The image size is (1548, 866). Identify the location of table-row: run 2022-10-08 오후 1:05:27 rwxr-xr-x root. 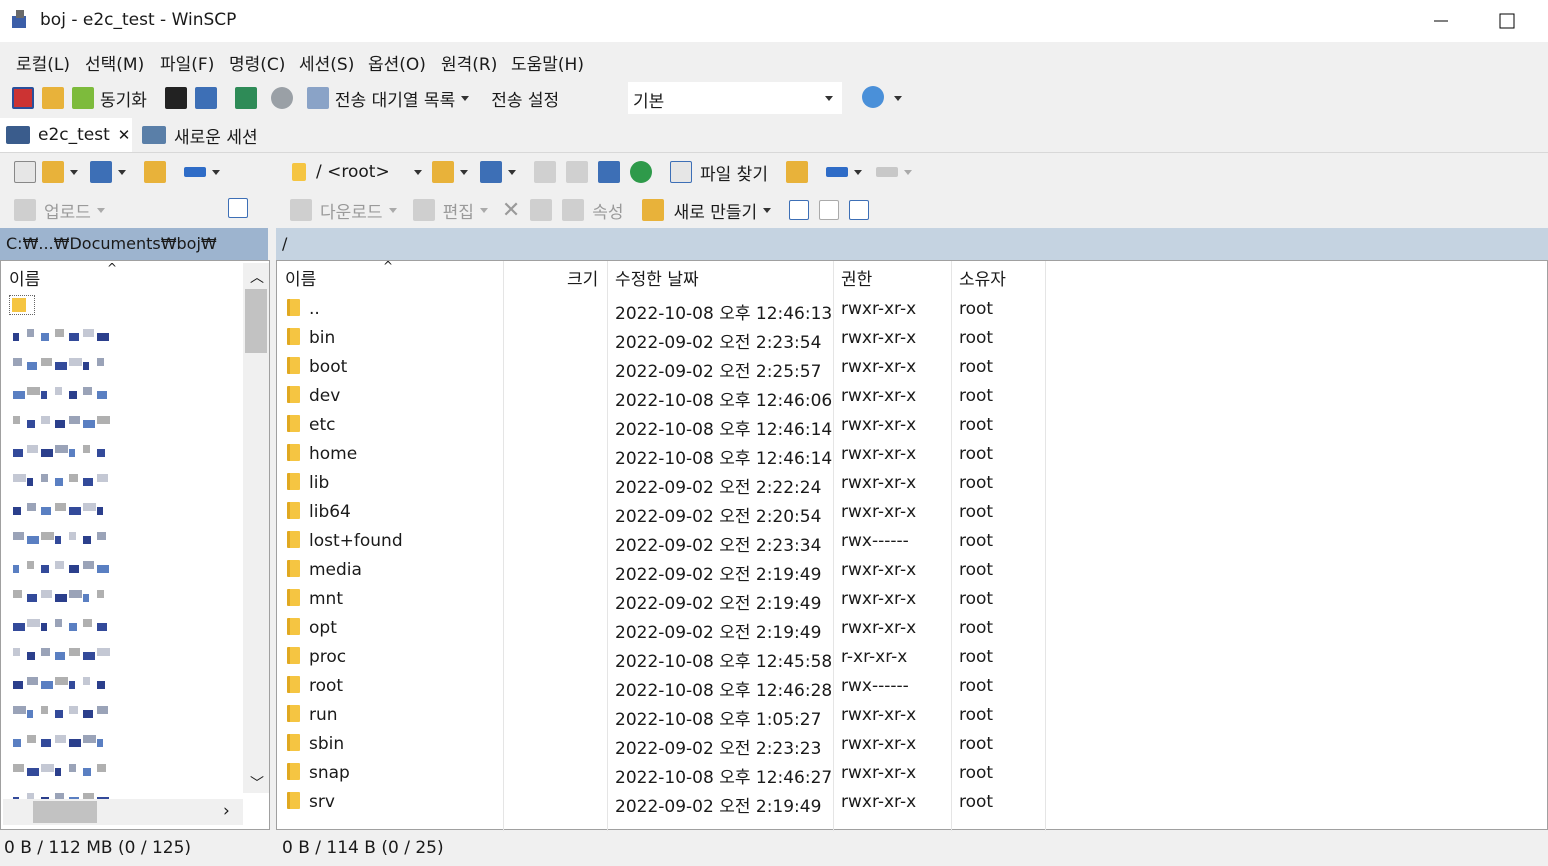
(662, 715).